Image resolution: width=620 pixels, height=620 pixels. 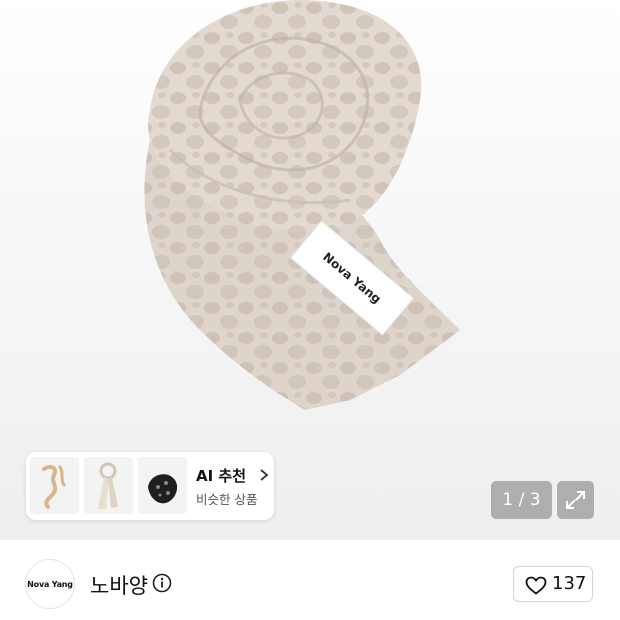 I want to click on fullscreen-button, so click(x=575, y=500).